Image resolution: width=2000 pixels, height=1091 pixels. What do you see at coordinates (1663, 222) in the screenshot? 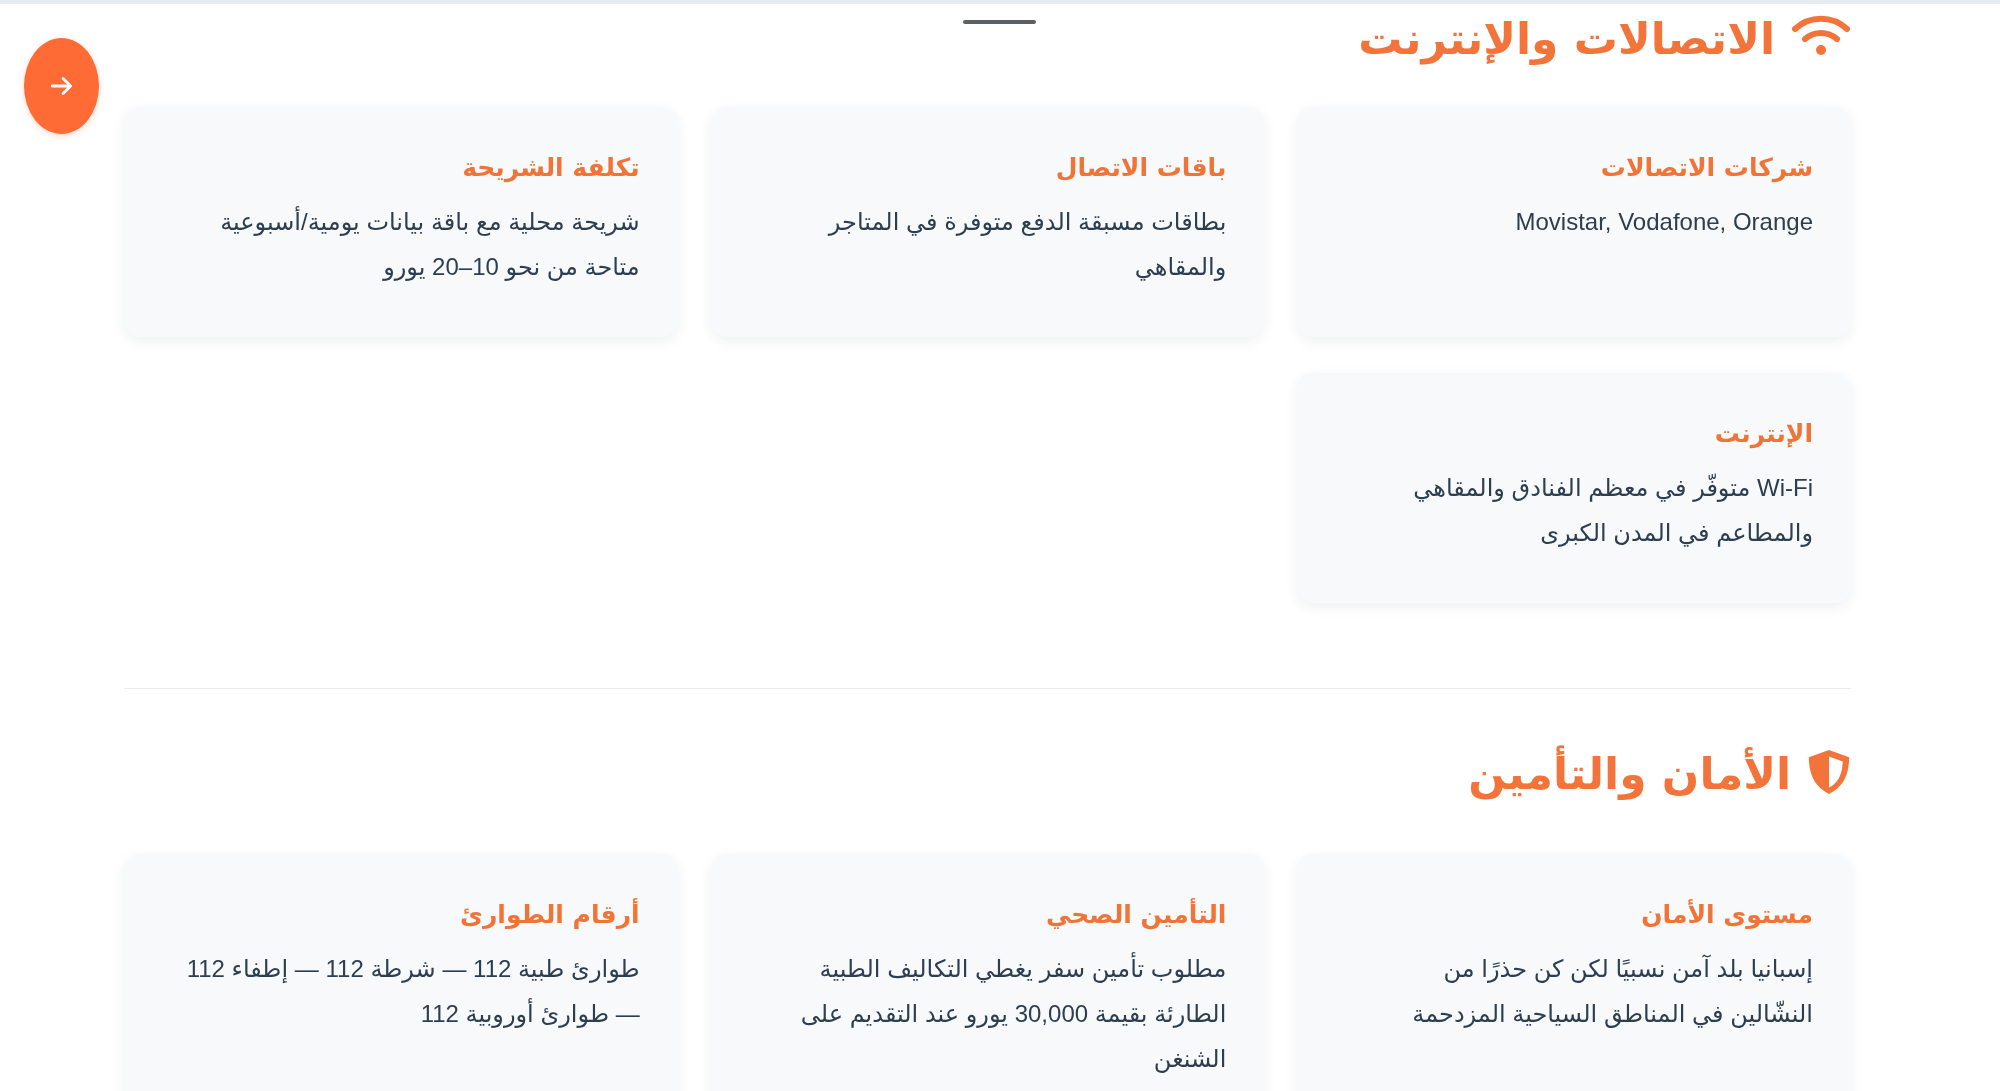
I see `card-text: Movistar, Vodafone, Orange` at bounding box center [1663, 222].